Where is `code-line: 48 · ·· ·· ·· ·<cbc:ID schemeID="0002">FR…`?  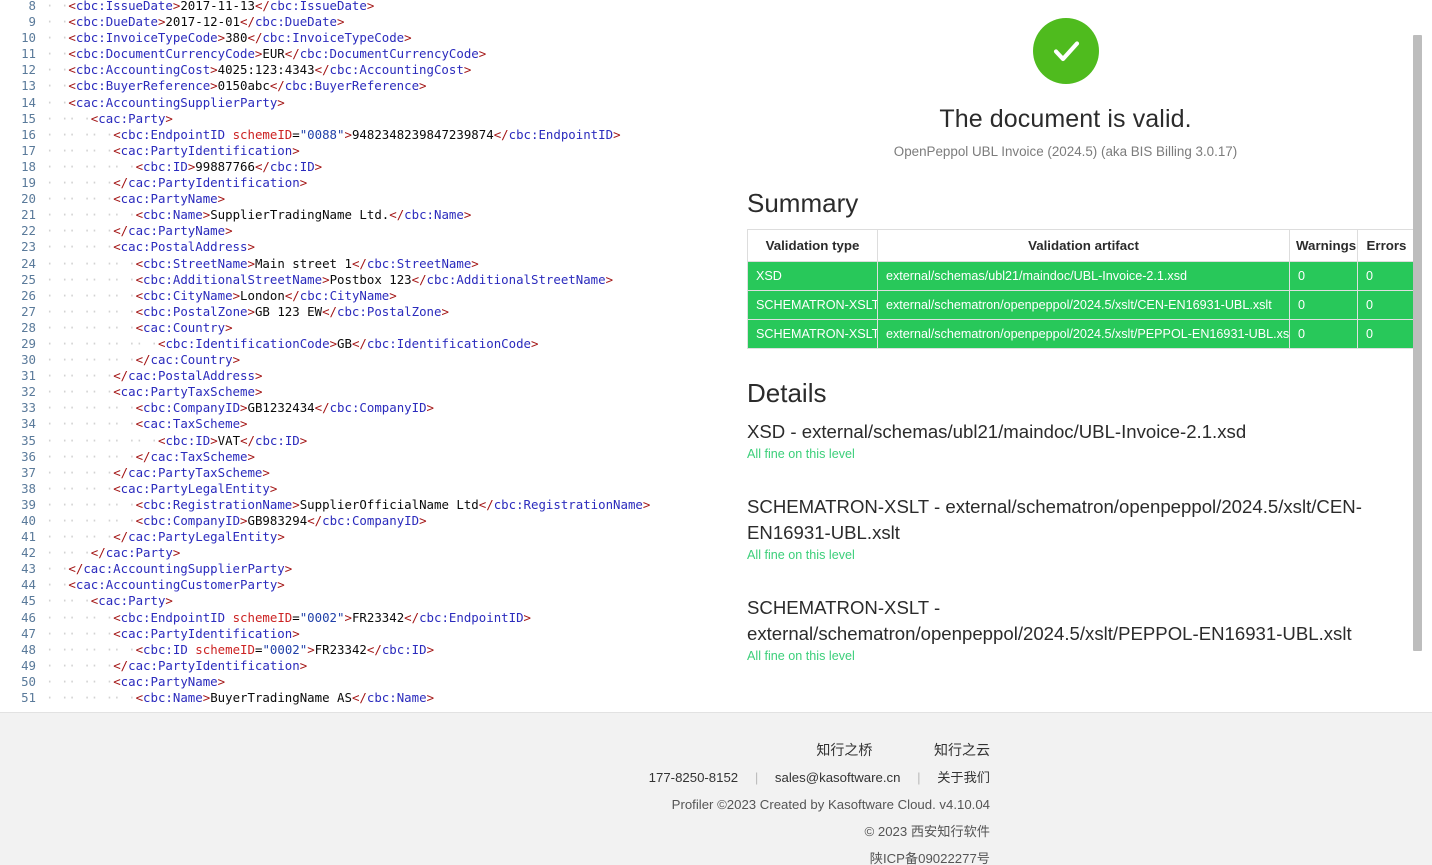
code-line: 48 · ·· ·· ·· ·<cbc:ID schemeID="0002">FR… is located at coordinates (356, 650).